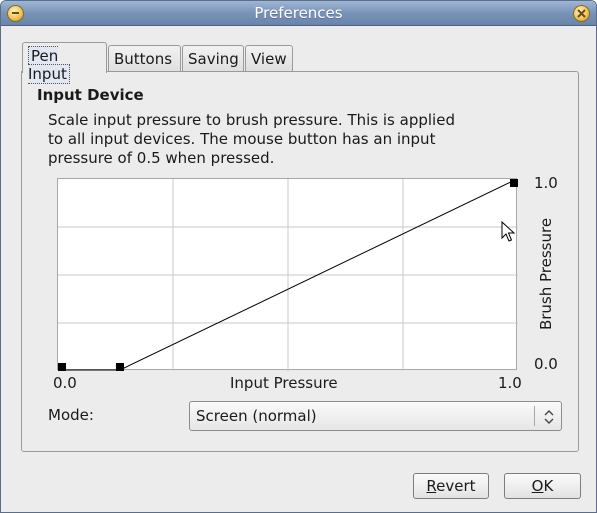 This screenshot has width=597, height=513. Describe the element at coordinates (375, 416) in the screenshot. I see `mode-select: Screen (normal)` at that location.